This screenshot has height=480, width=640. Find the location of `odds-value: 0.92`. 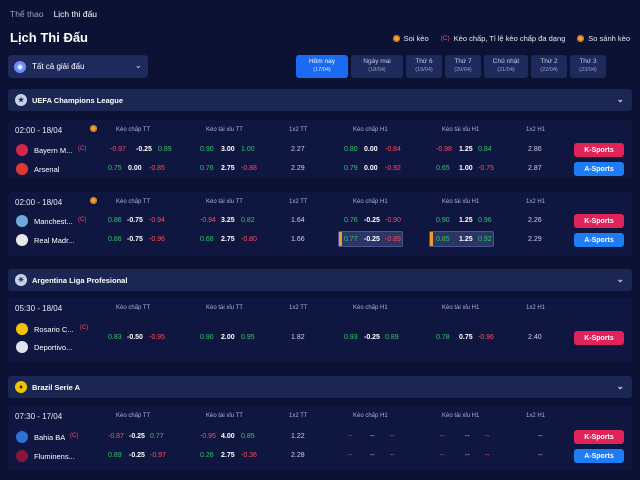

odds-value: 0.92 is located at coordinates (485, 239).